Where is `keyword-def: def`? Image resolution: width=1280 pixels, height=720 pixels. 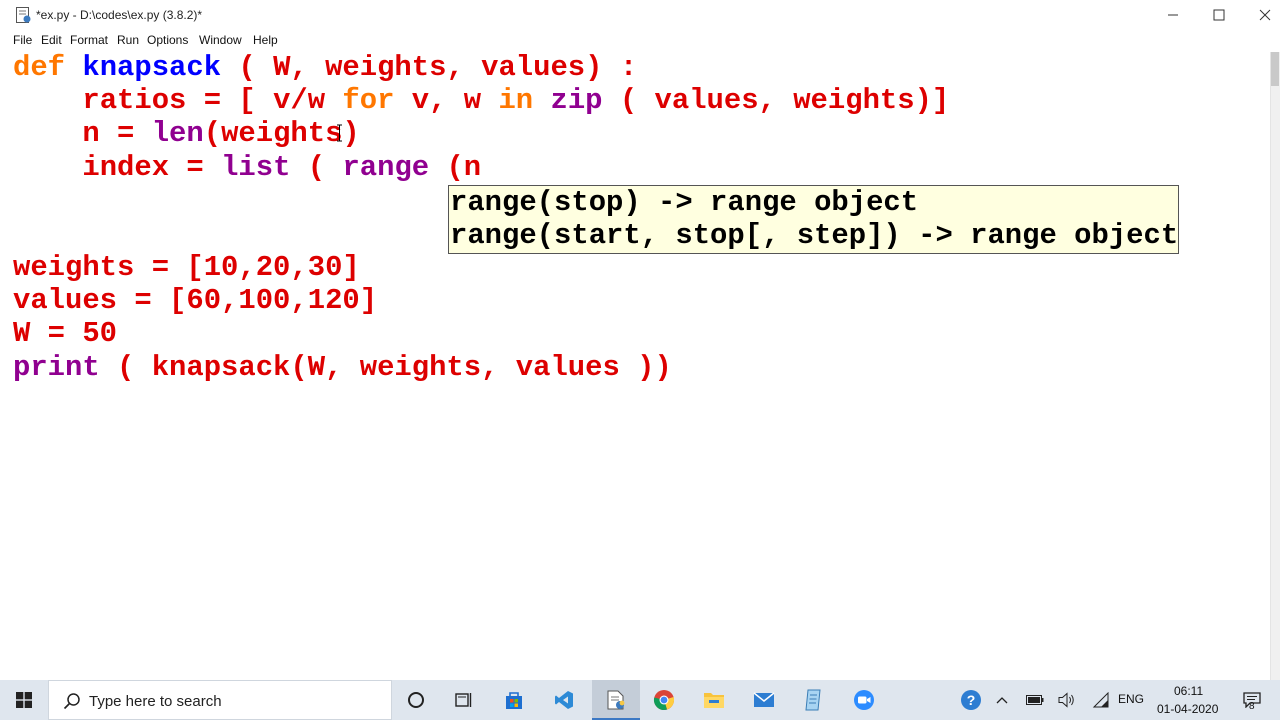
keyword-def: def is located at coordinates (39, 67).